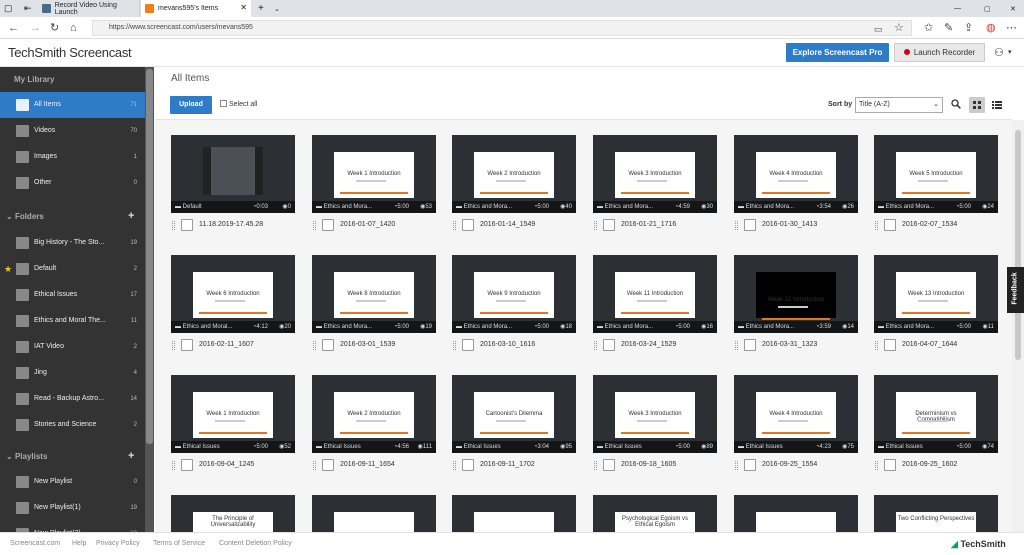  What do you see at coordinates (72, 321) in the screenshot?
I see `sidebar-item-folder: Ethics and Moral The... 11` at bounding box center [72, 321].